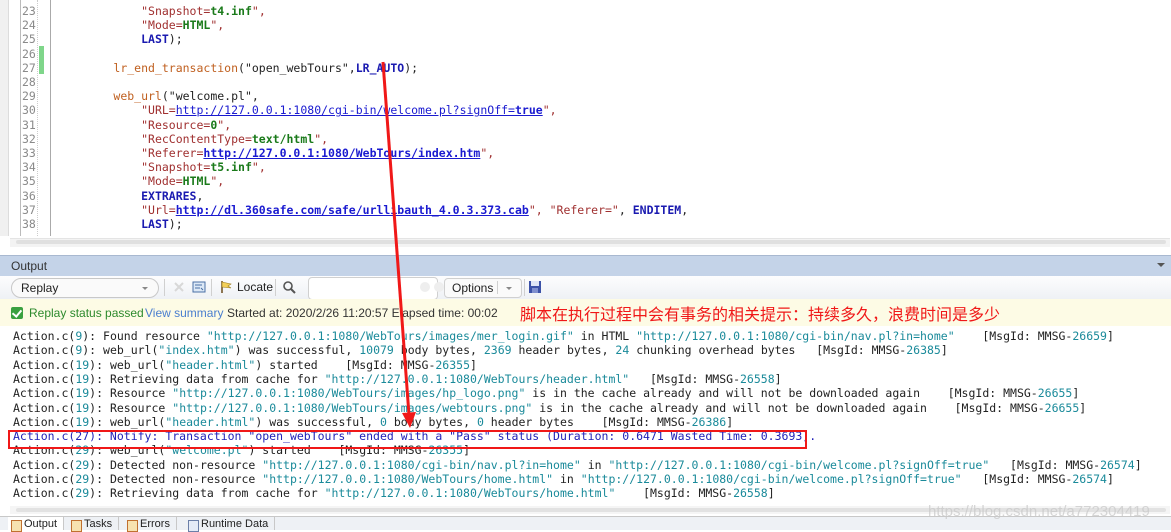  I want to click on save-icon, so click(535, 287).